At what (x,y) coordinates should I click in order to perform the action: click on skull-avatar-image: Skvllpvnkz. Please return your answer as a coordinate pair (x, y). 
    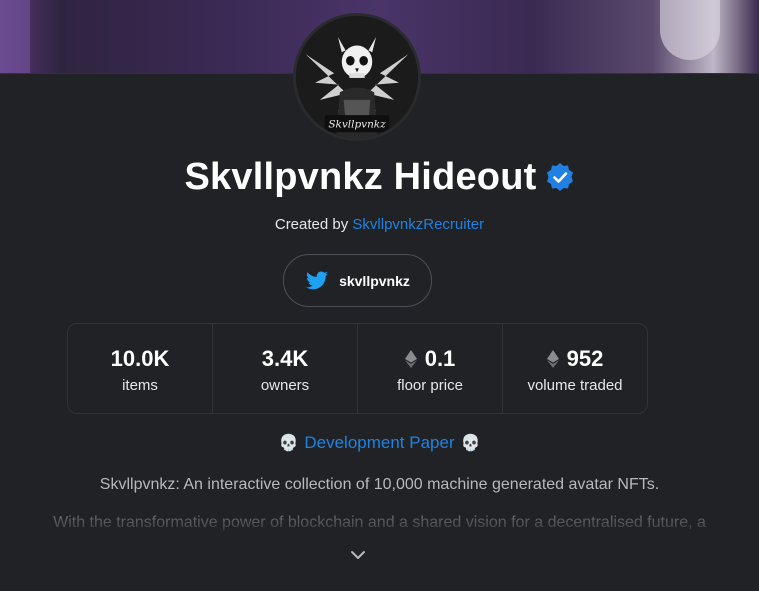
    Looking at the image, I should click on (357, 77).